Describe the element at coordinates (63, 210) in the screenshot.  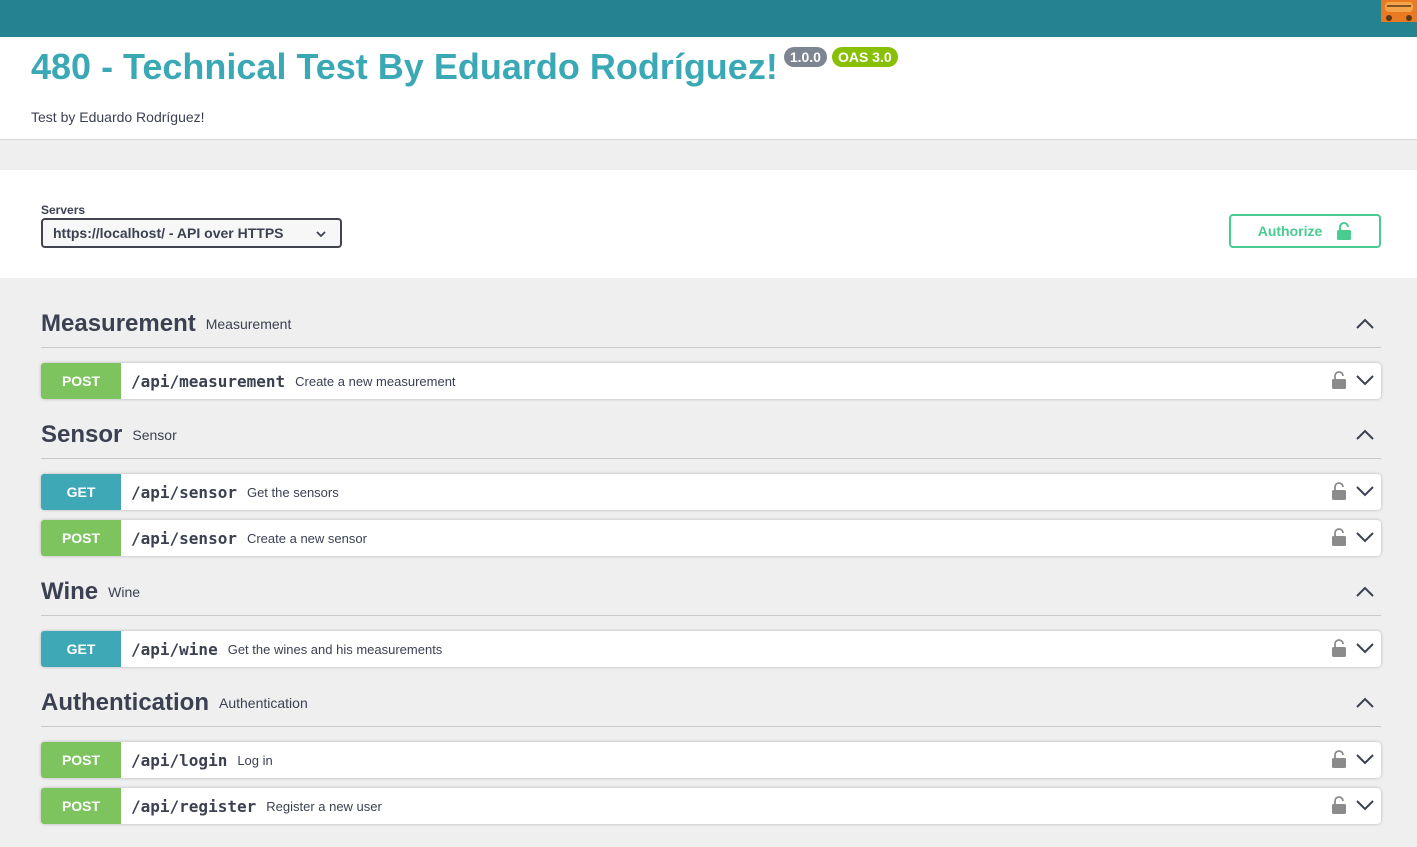
I see `servers-label: Servers` at that location.